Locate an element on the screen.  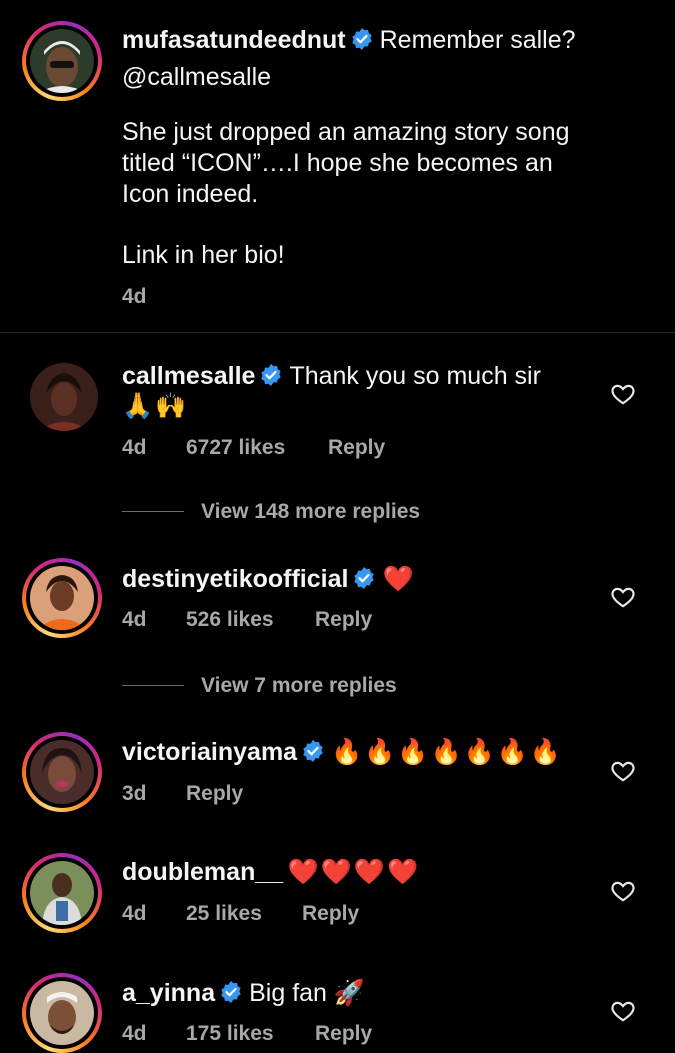
view-more-replies-button: View 148 more replies is located at coordinates (310, 512).